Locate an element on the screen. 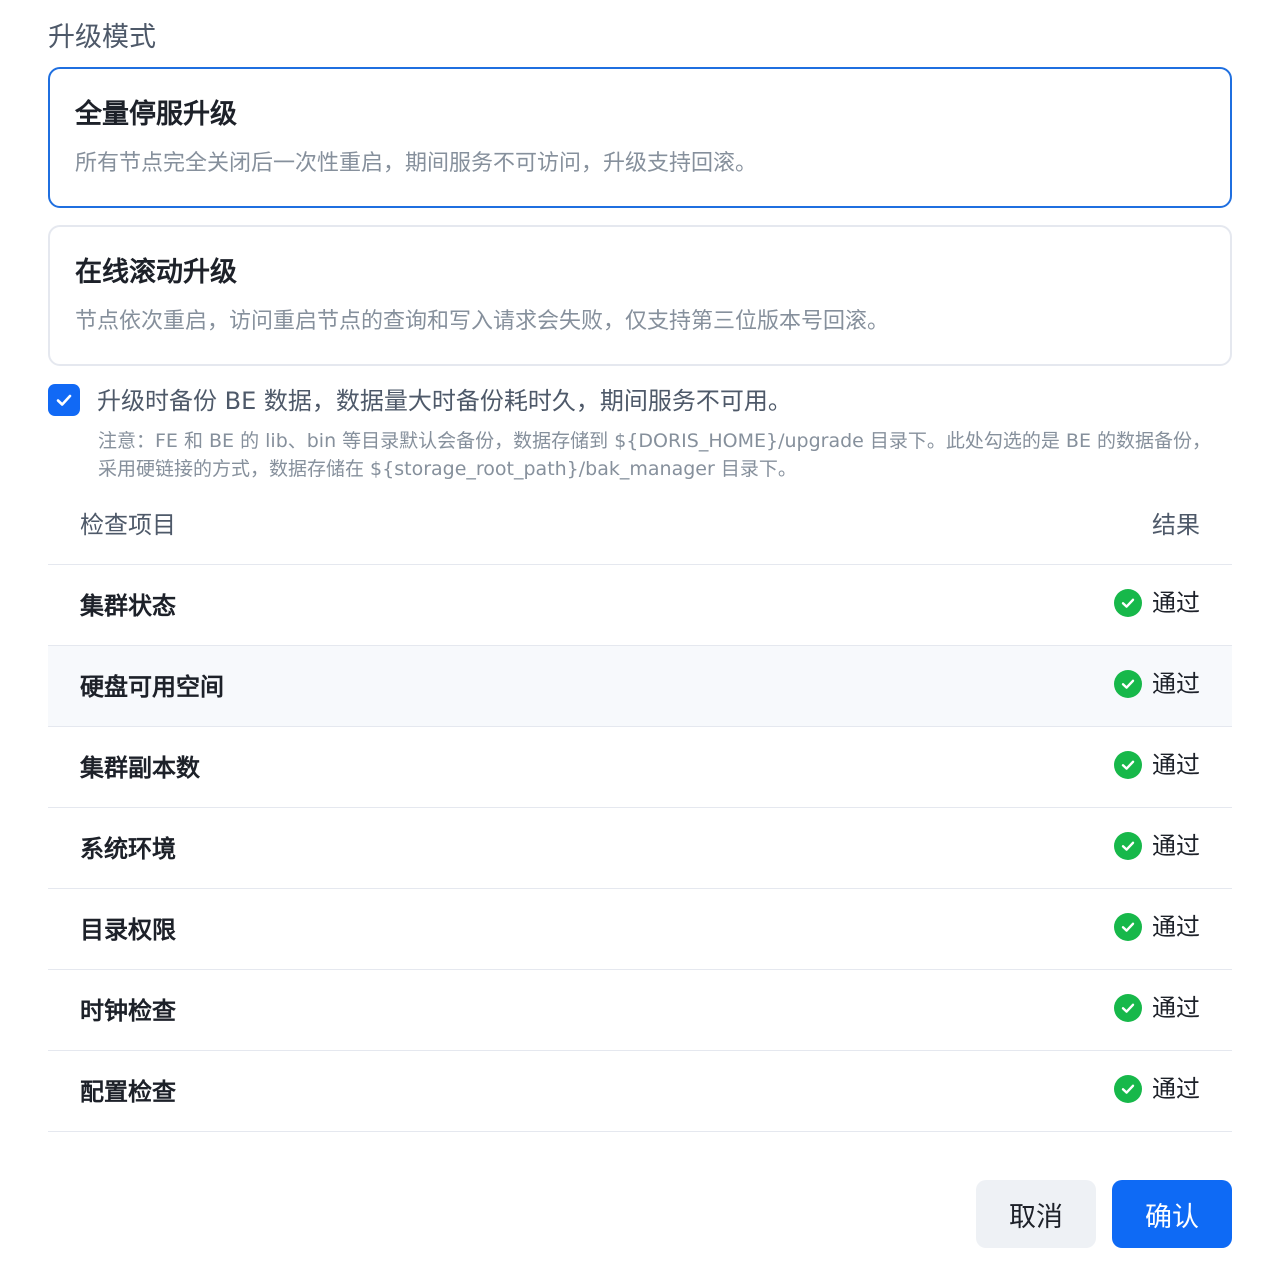 Image resolution: width=1276 pixels, height=1284 pixels. check-item-name: 集群副本数 is located at coordinates (140, 768).